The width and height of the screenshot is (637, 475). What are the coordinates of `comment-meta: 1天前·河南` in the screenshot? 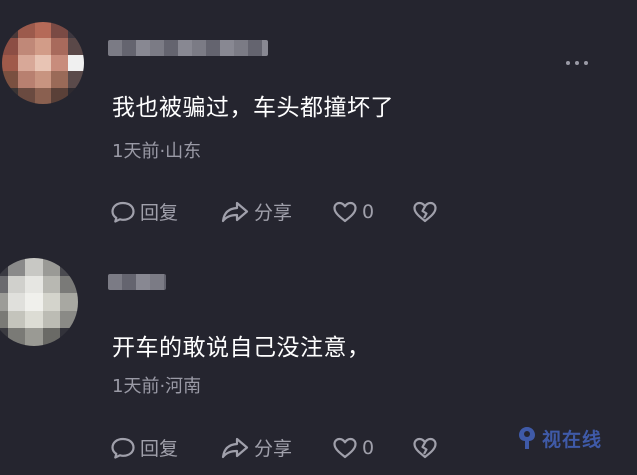 It's located at (157, 386).